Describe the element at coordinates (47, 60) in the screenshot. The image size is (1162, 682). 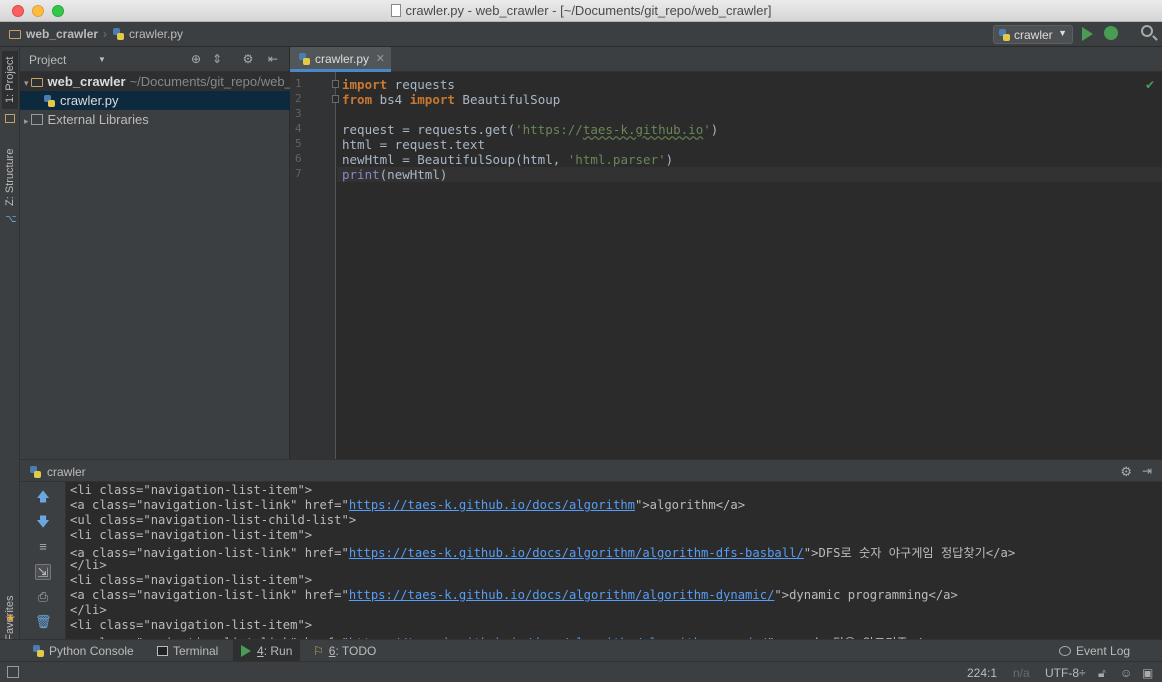
I see `project-view-select: Project` at that location.